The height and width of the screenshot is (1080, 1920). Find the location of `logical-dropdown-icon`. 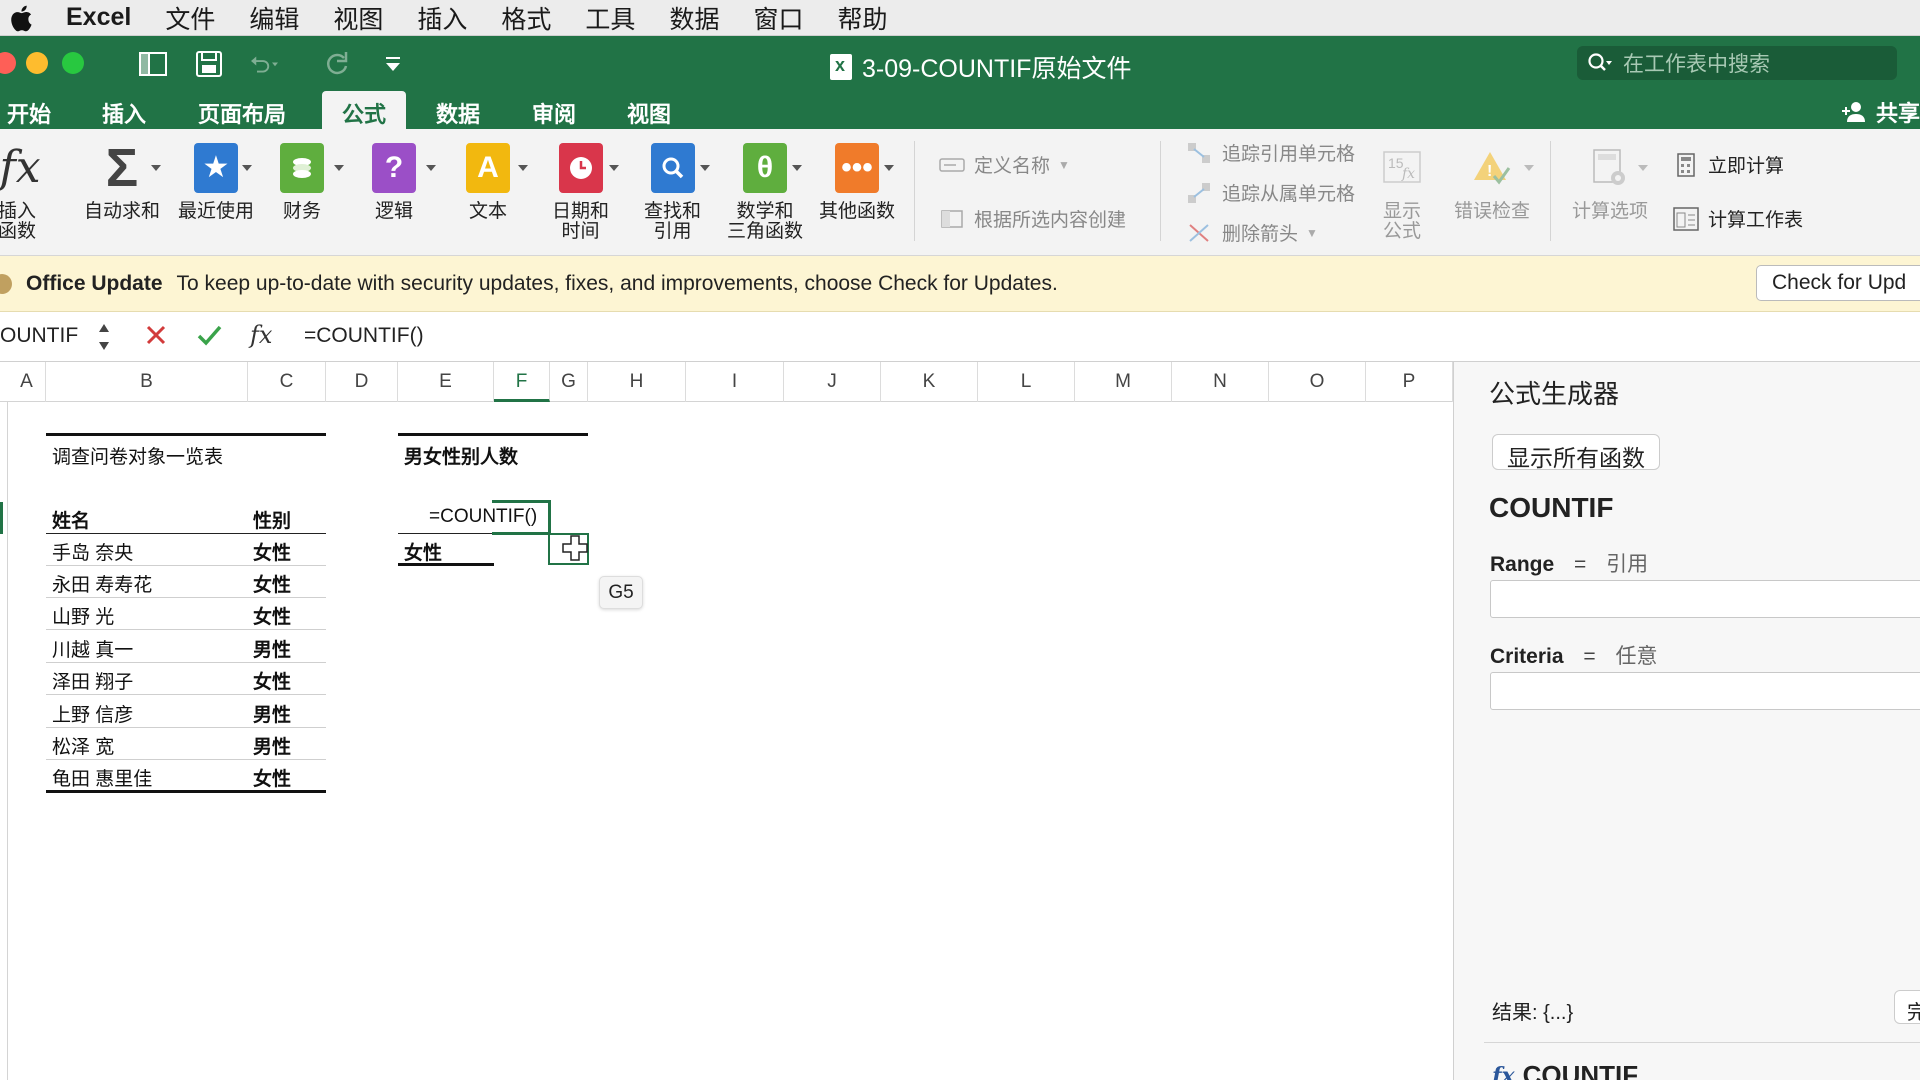

logical-dropdown-icon is located at coordinates (431, 168).